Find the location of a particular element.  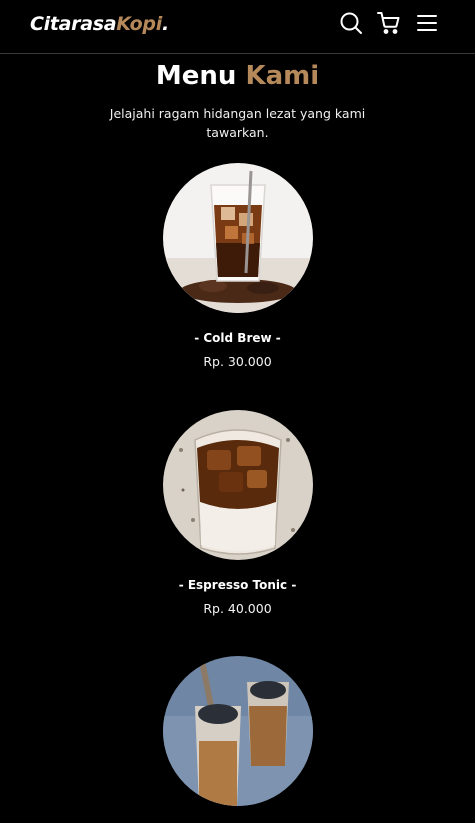

menu-title-accent: Kami is located at coordinates (282, 76).